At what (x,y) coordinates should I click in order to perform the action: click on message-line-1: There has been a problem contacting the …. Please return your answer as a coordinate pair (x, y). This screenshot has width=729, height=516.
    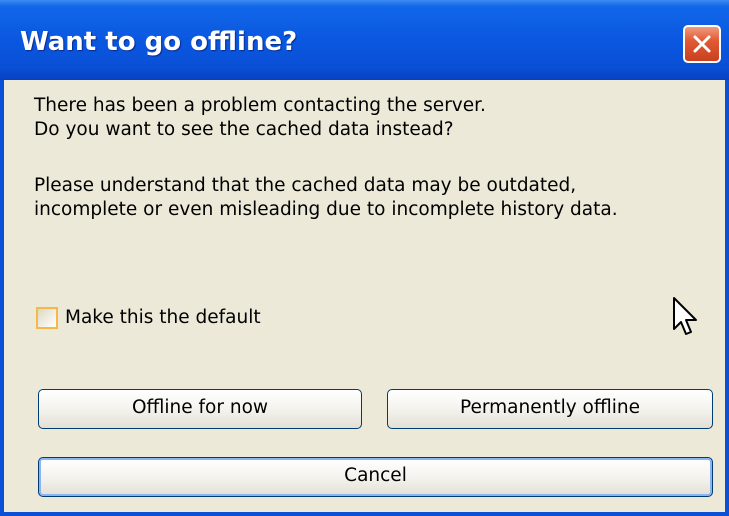
    Looking at the image, I should click on (260, 105).